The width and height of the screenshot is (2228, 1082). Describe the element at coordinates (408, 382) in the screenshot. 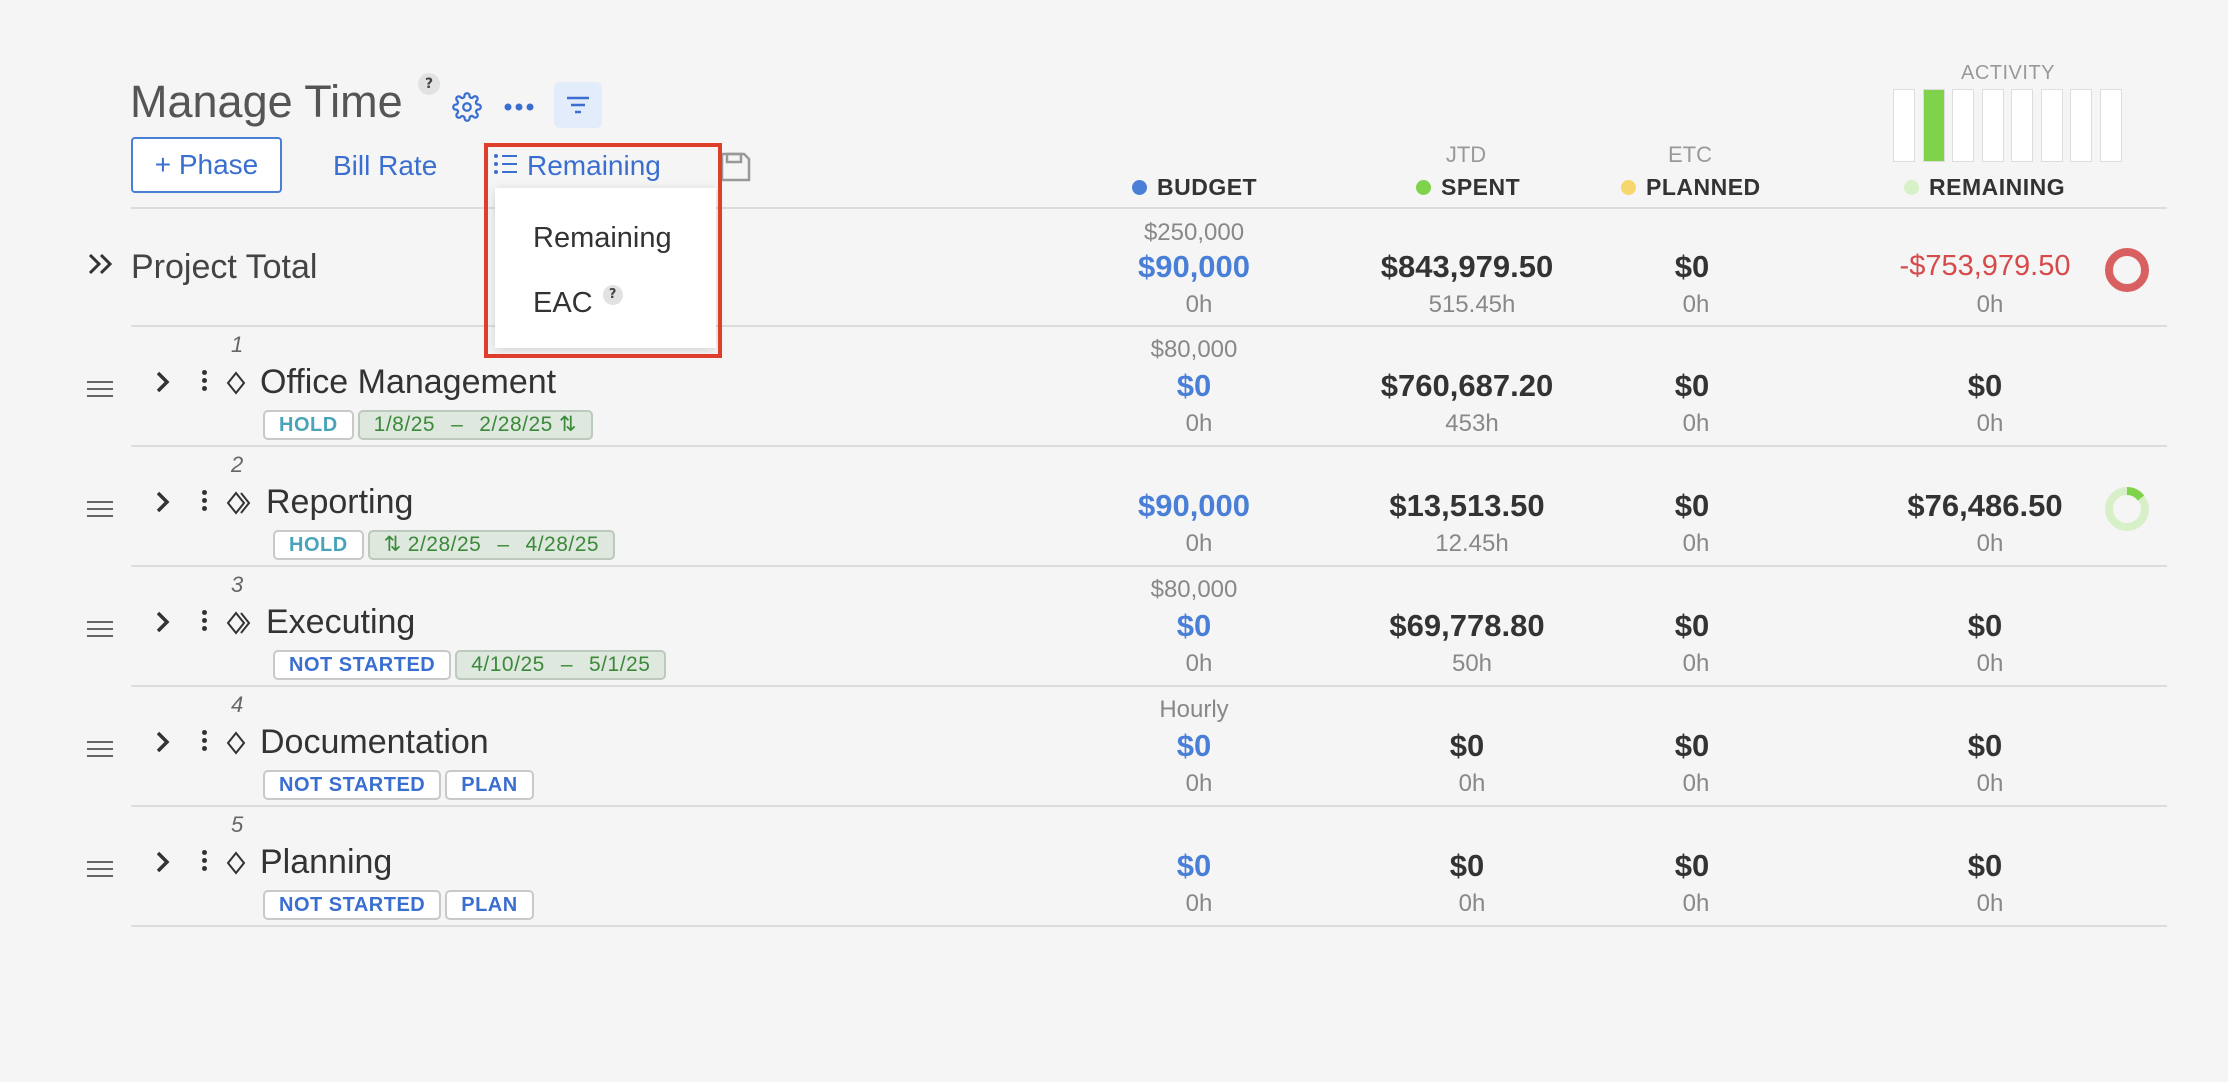

I see `phase-name: Office Management` at that location.